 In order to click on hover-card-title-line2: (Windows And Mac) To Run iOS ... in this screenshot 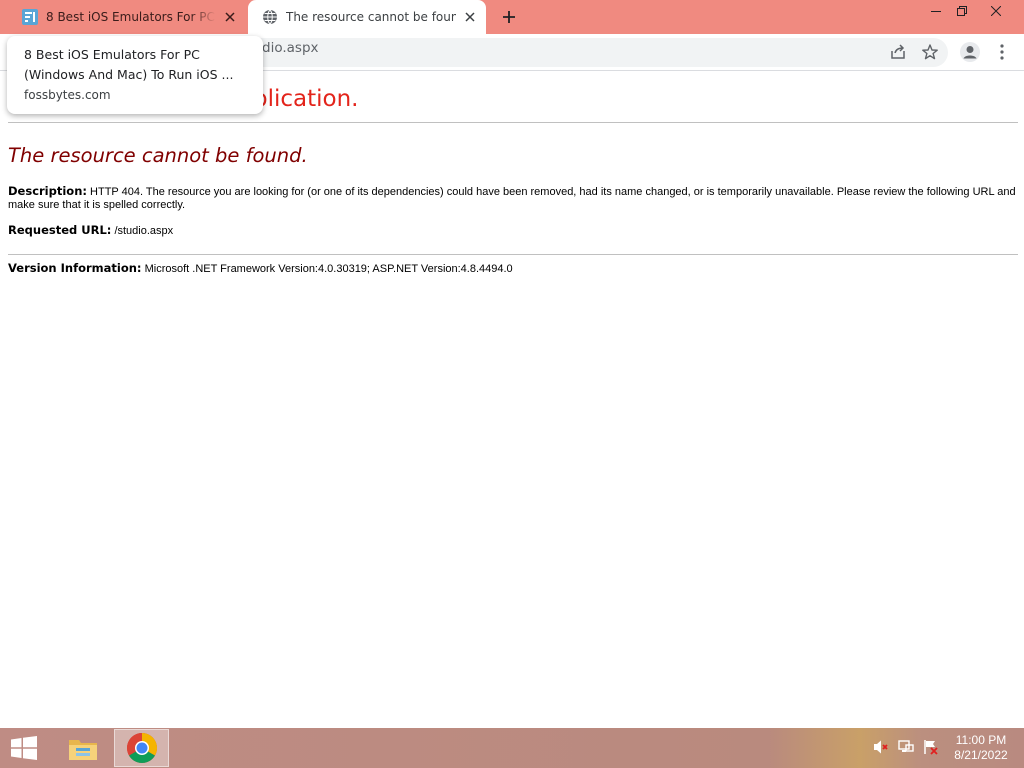, I will do `click(129, 74)`.